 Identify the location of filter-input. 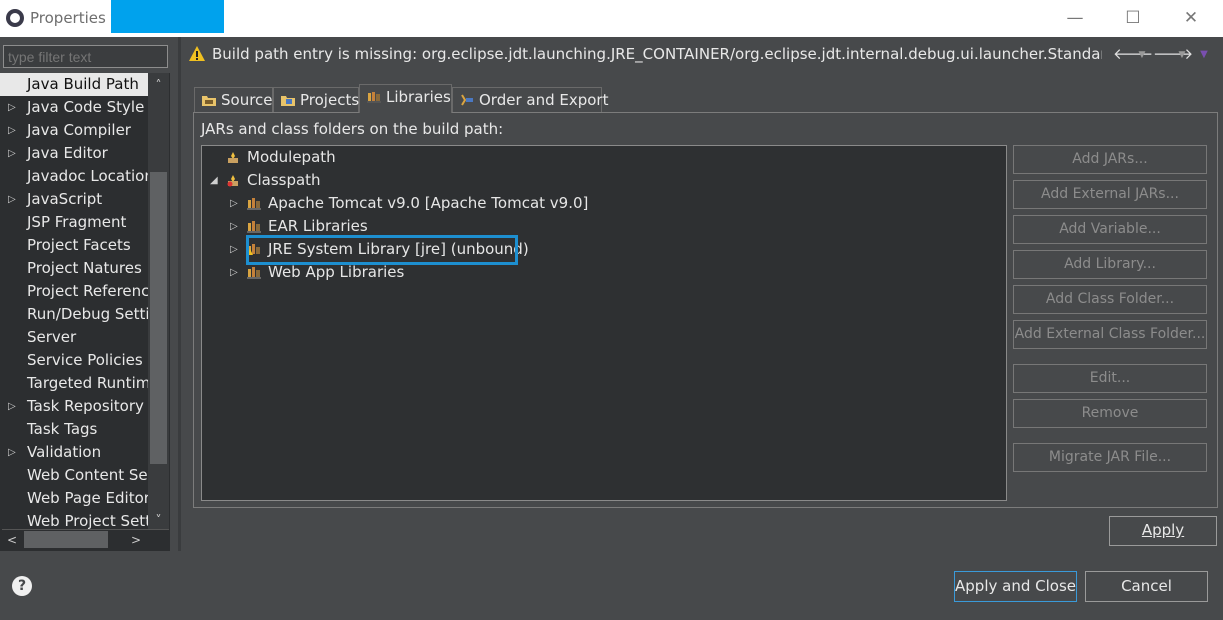
(85, 56).